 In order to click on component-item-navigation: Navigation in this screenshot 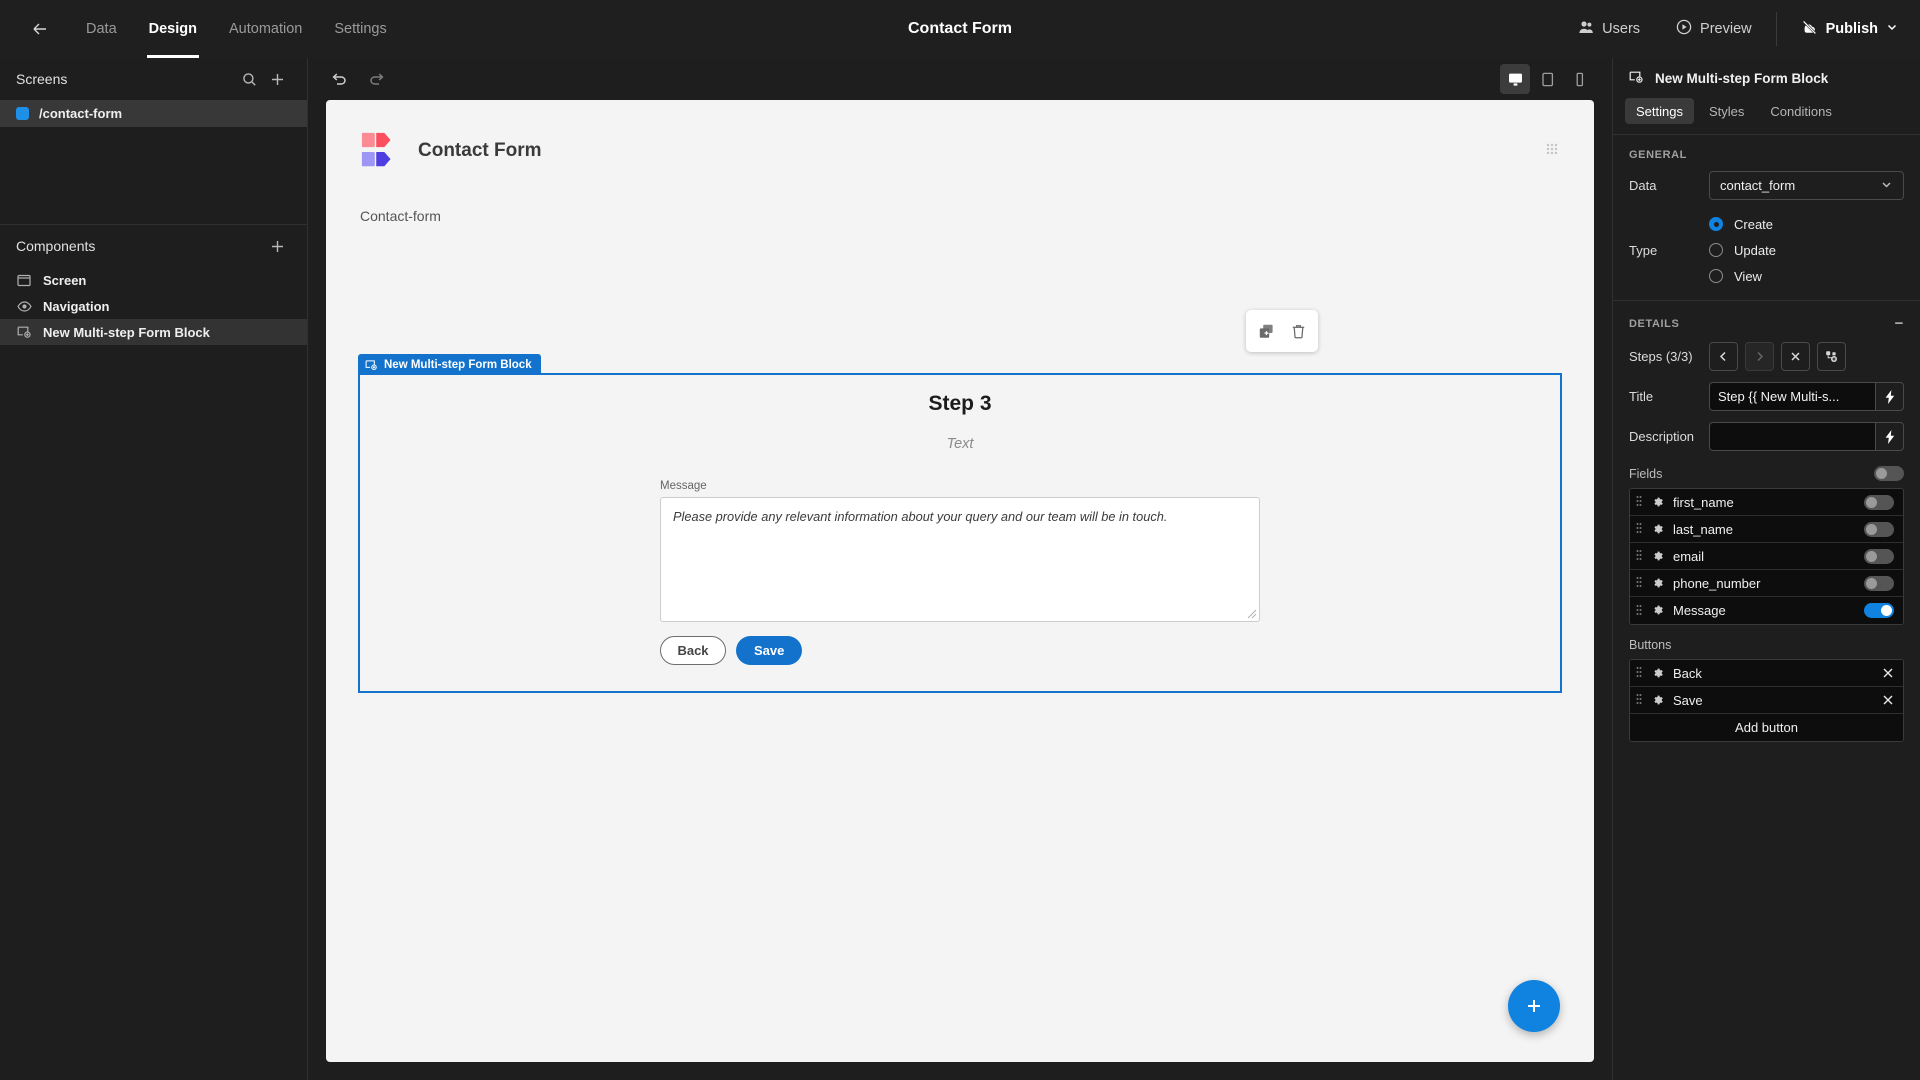, I will do `click(153, 306)`.